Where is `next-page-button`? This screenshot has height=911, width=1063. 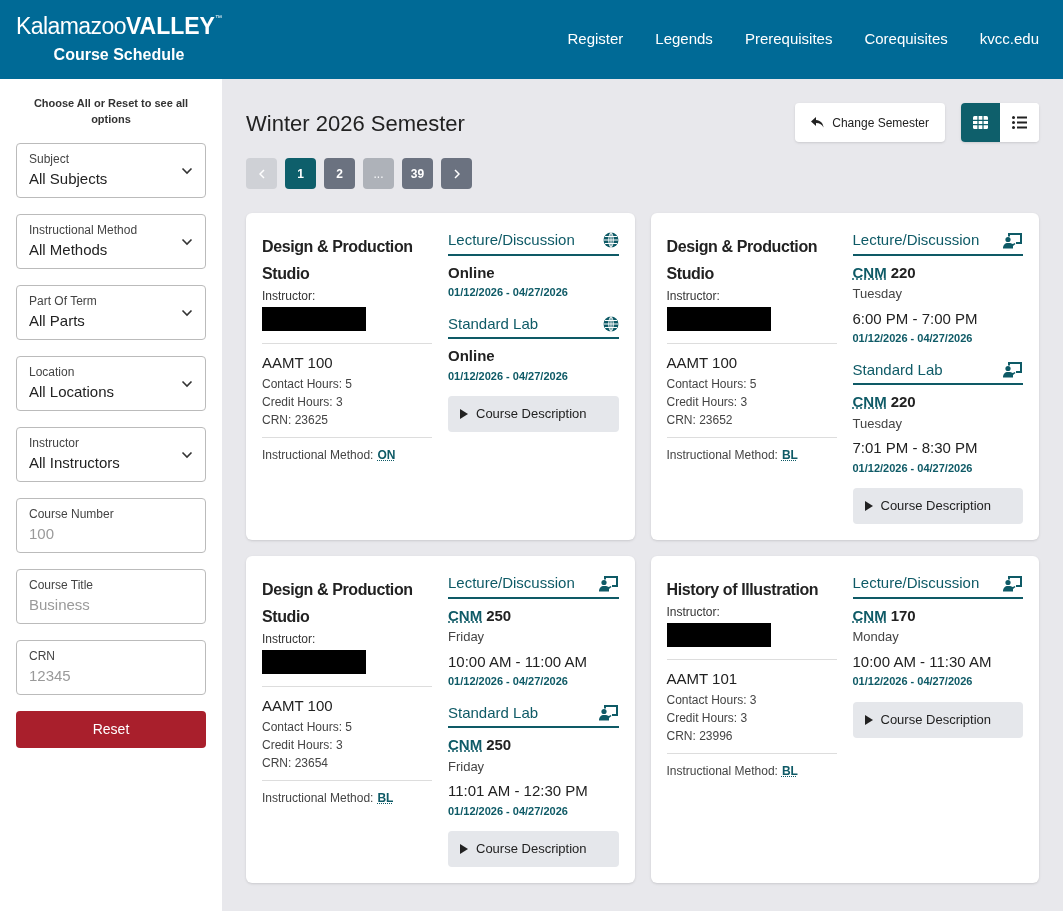
next-page-button is located at coordinates (456, 173).